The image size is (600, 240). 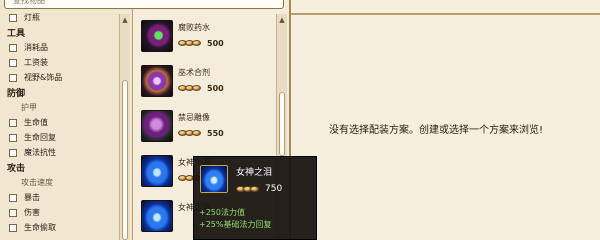 I want to click on filter-label: 伤害, so click(x=32, y=212).